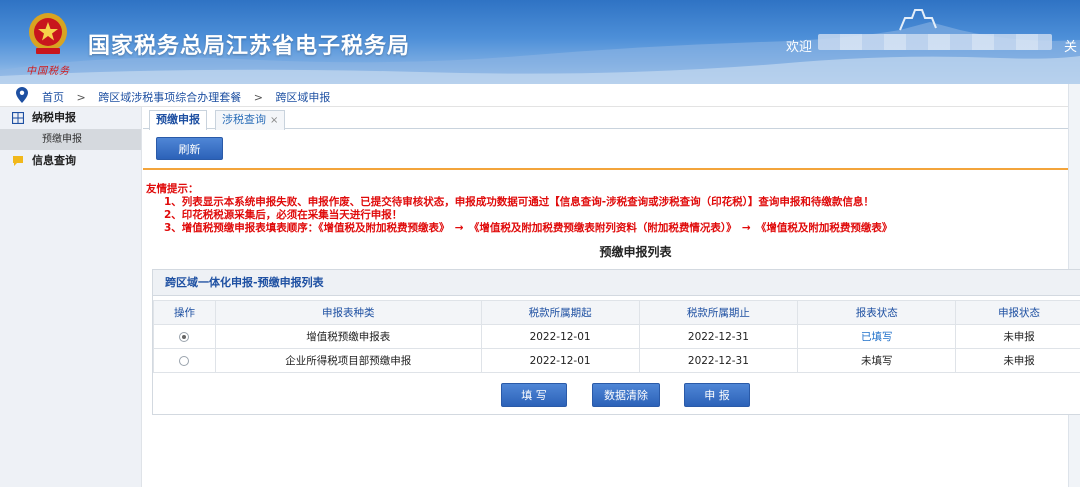 This screenshot has height=487, width=1080. I want to click on column-header: 申报表种类, so click(348, 312).